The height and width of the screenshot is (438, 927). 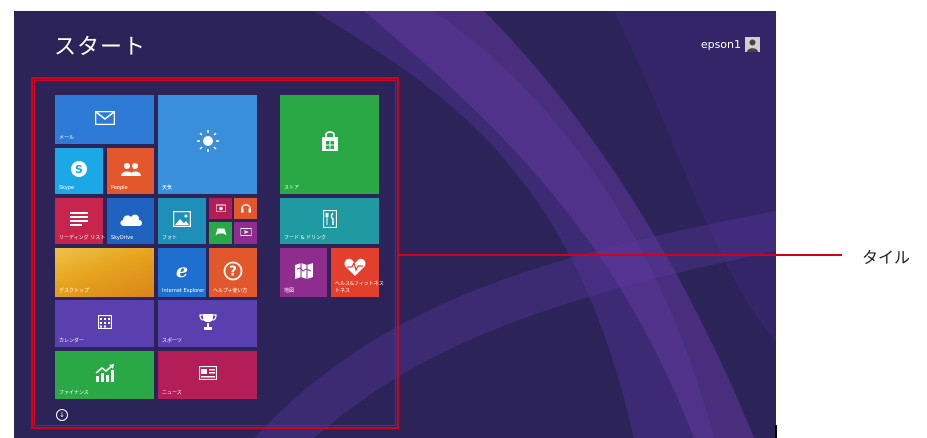 I want to click on start-title: スタート, so click(x=100, y=47).